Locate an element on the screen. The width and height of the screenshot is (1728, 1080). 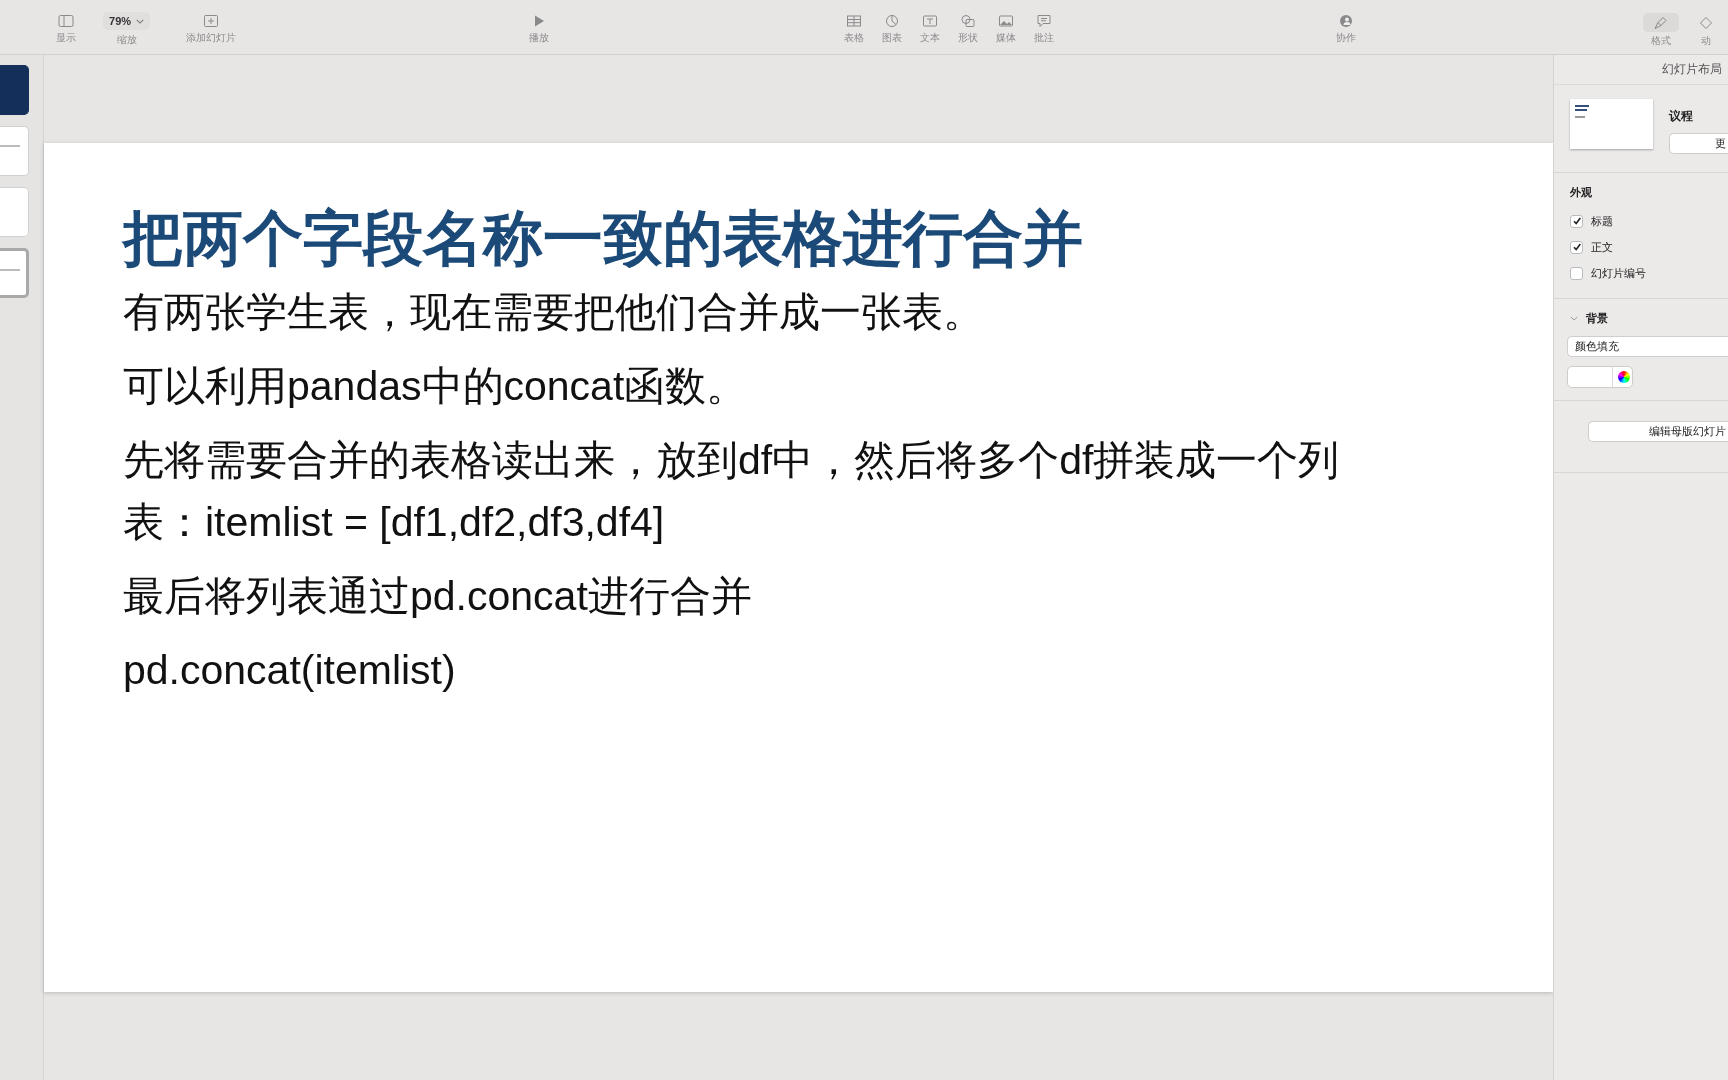
toolbar-label: 格式 is located at coordinates (1660, 41).